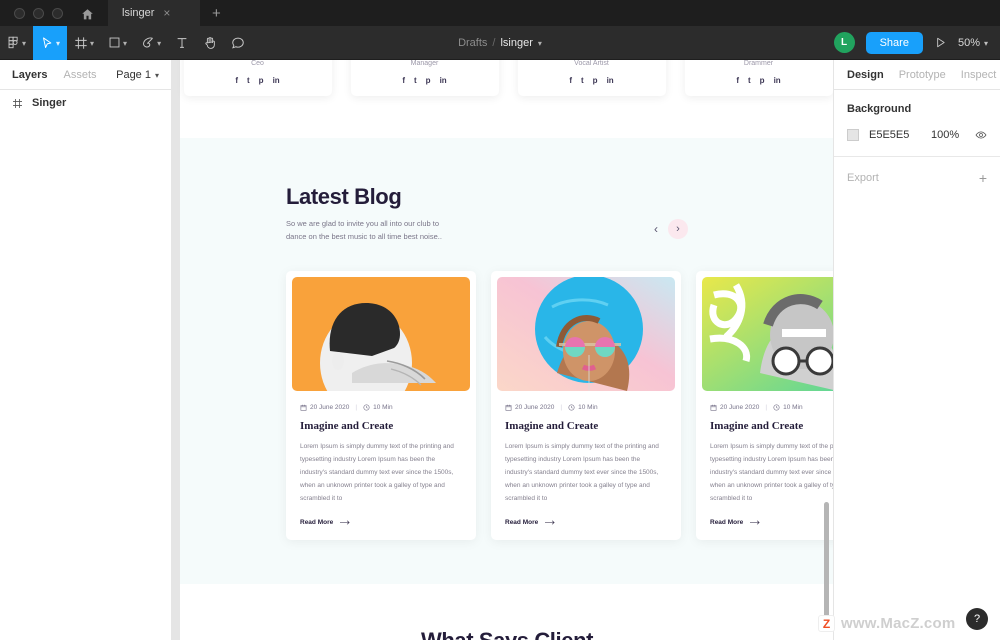  What do you see at coordinates (182, 43) in the screenshot?
I see `text-tool-icon` at bounding box center [182, 43].